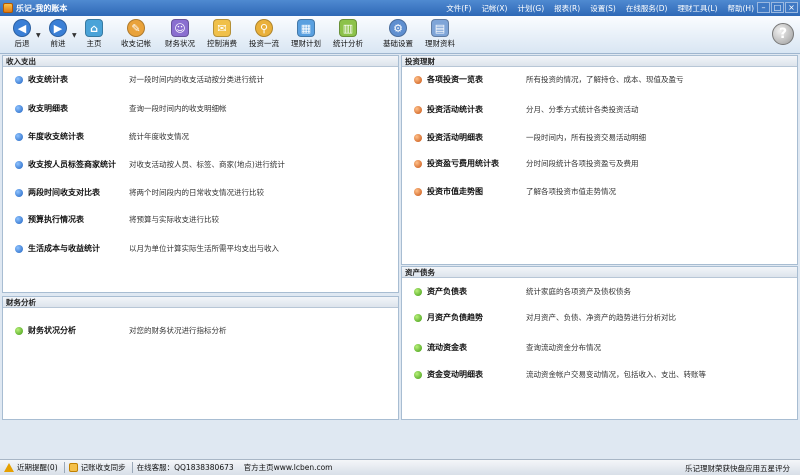 This screenshot has width=800, height=475. I want to click on report-name: 月资产负债趋势, so click(455, 318).